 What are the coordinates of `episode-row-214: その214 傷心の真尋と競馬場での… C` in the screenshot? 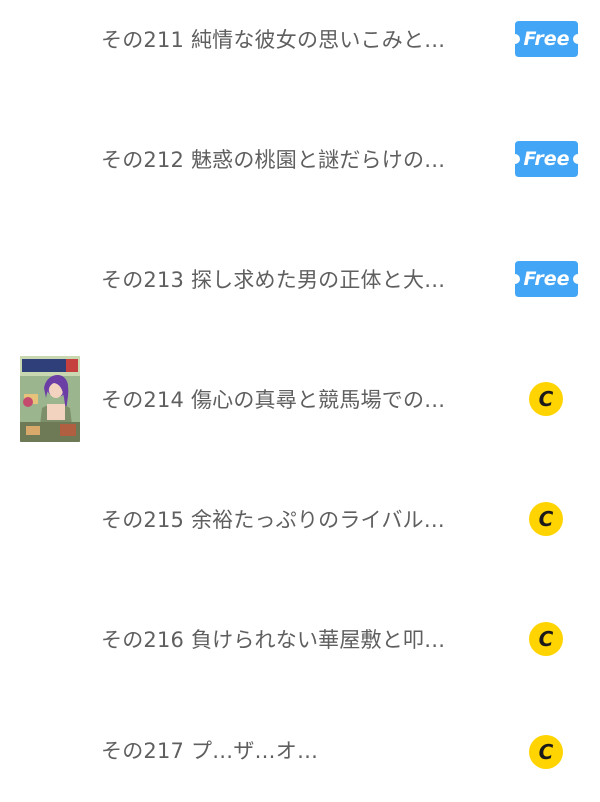 It's located at (300, 399).